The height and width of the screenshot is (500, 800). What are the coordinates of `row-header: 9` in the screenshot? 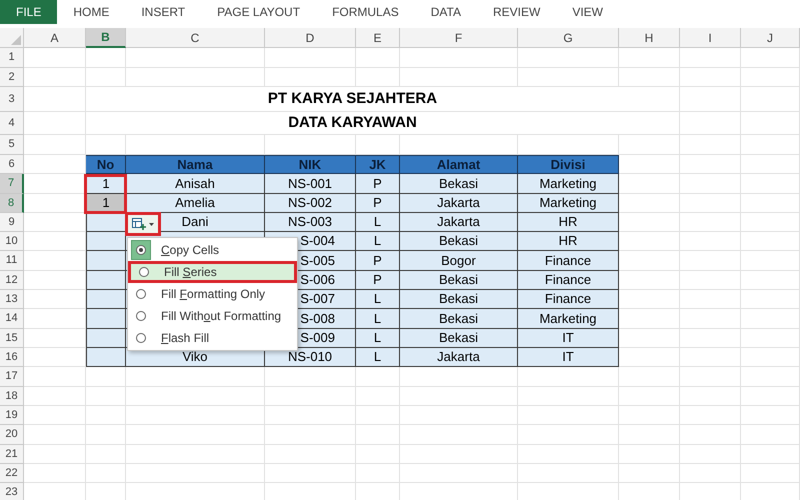 It's located at (12, 222).